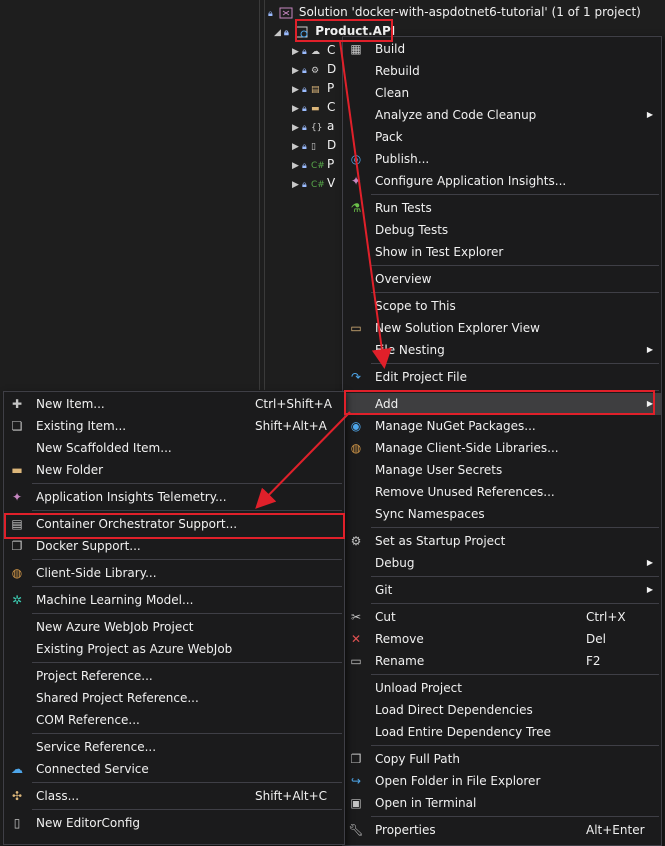 The image size is (665, 846). Describe the element at coordinates (502, 830) in the screenshot. I see `menu-item-properties: 🔧︎ Properties Alt+Enter` at that location.